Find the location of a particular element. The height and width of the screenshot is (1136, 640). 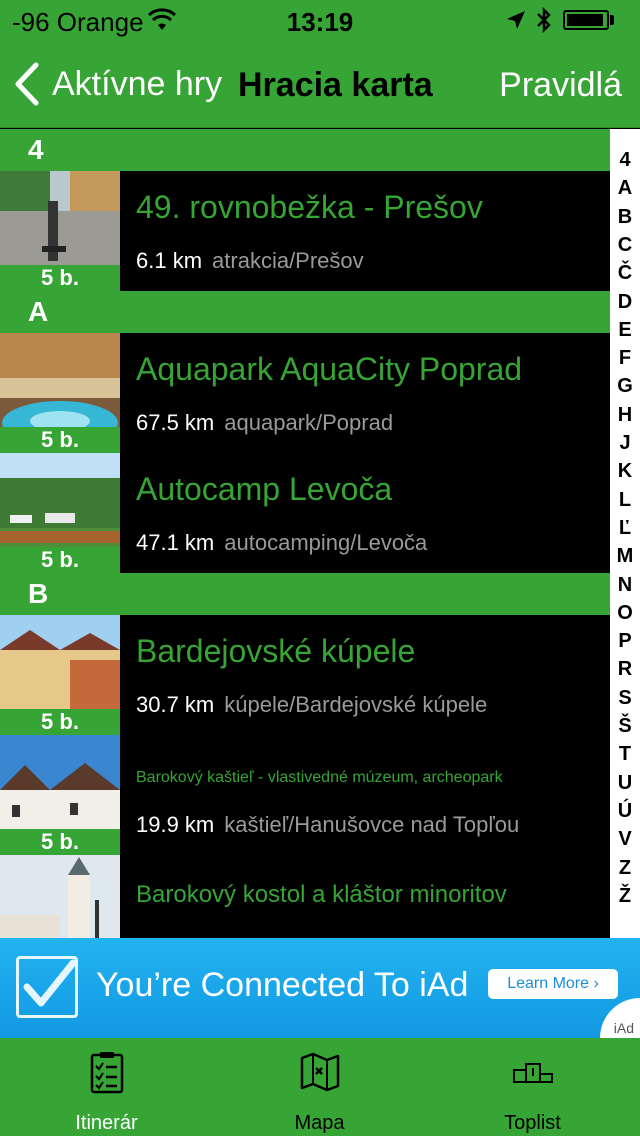

index-letter: 4 is located at coordinates (625, 160).